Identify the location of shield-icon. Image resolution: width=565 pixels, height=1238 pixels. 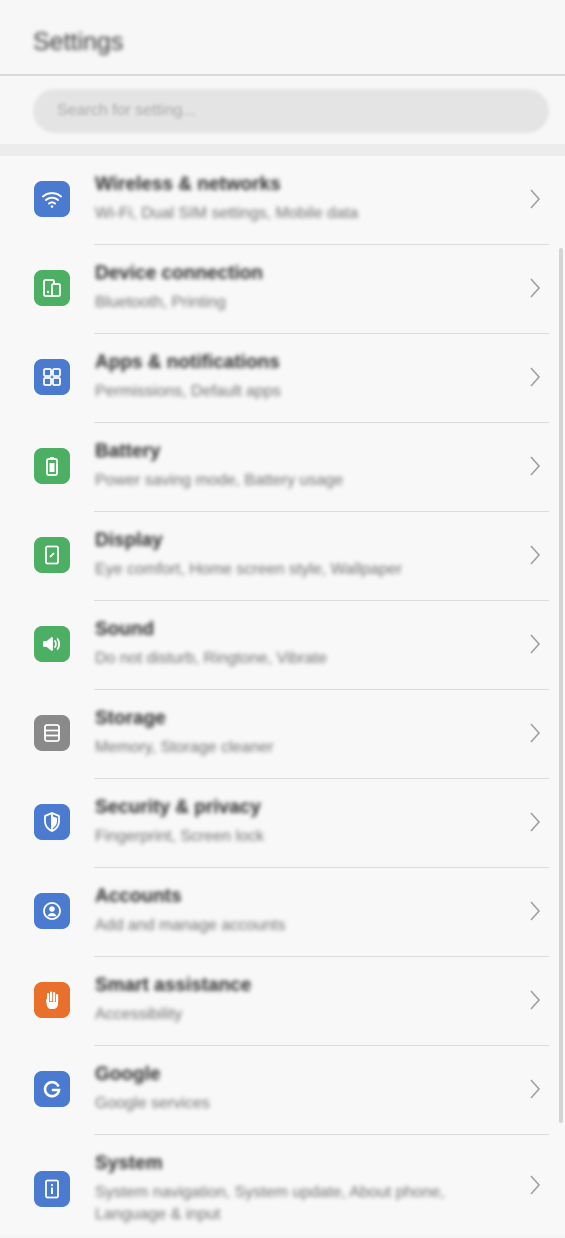
(52, 822).